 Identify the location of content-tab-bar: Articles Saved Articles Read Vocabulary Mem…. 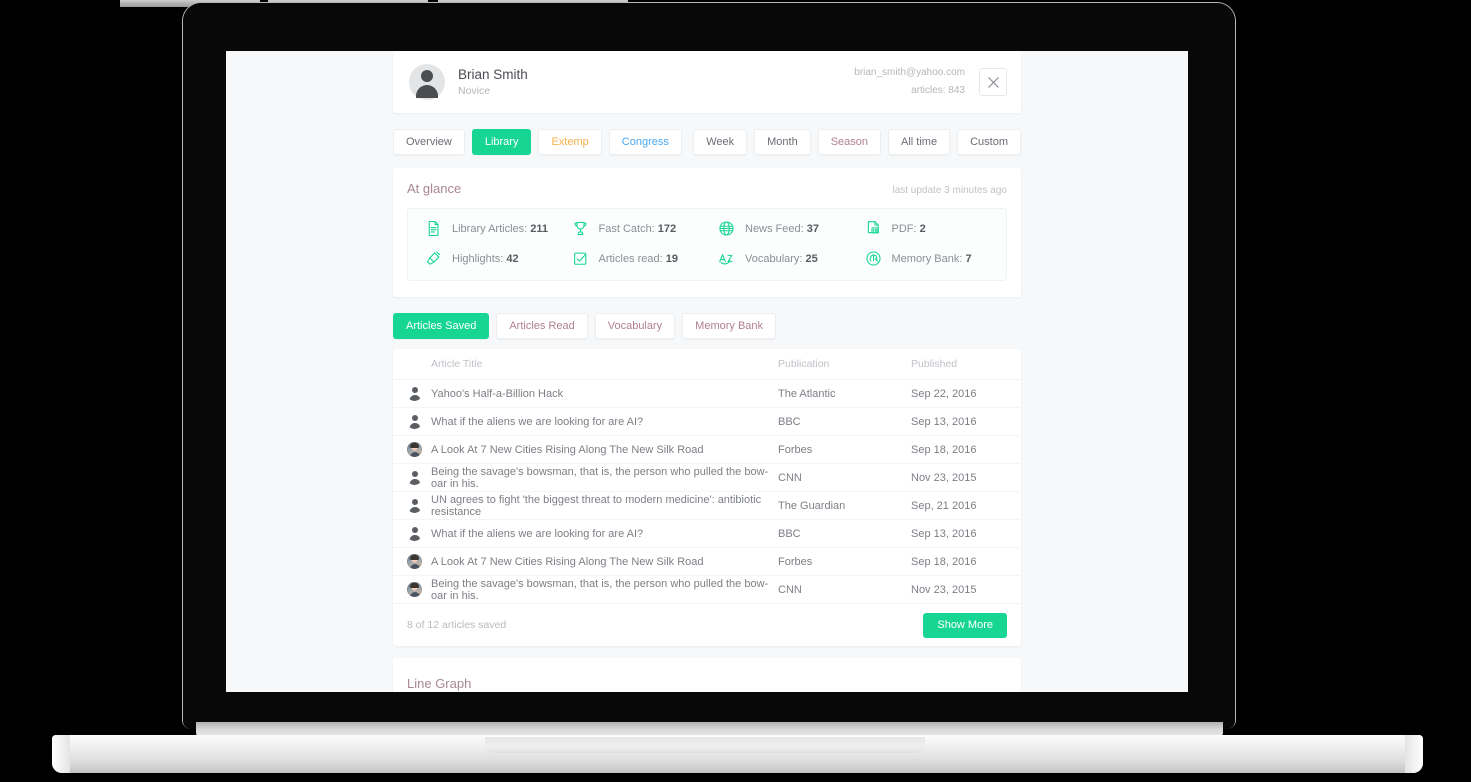
(707, 326).